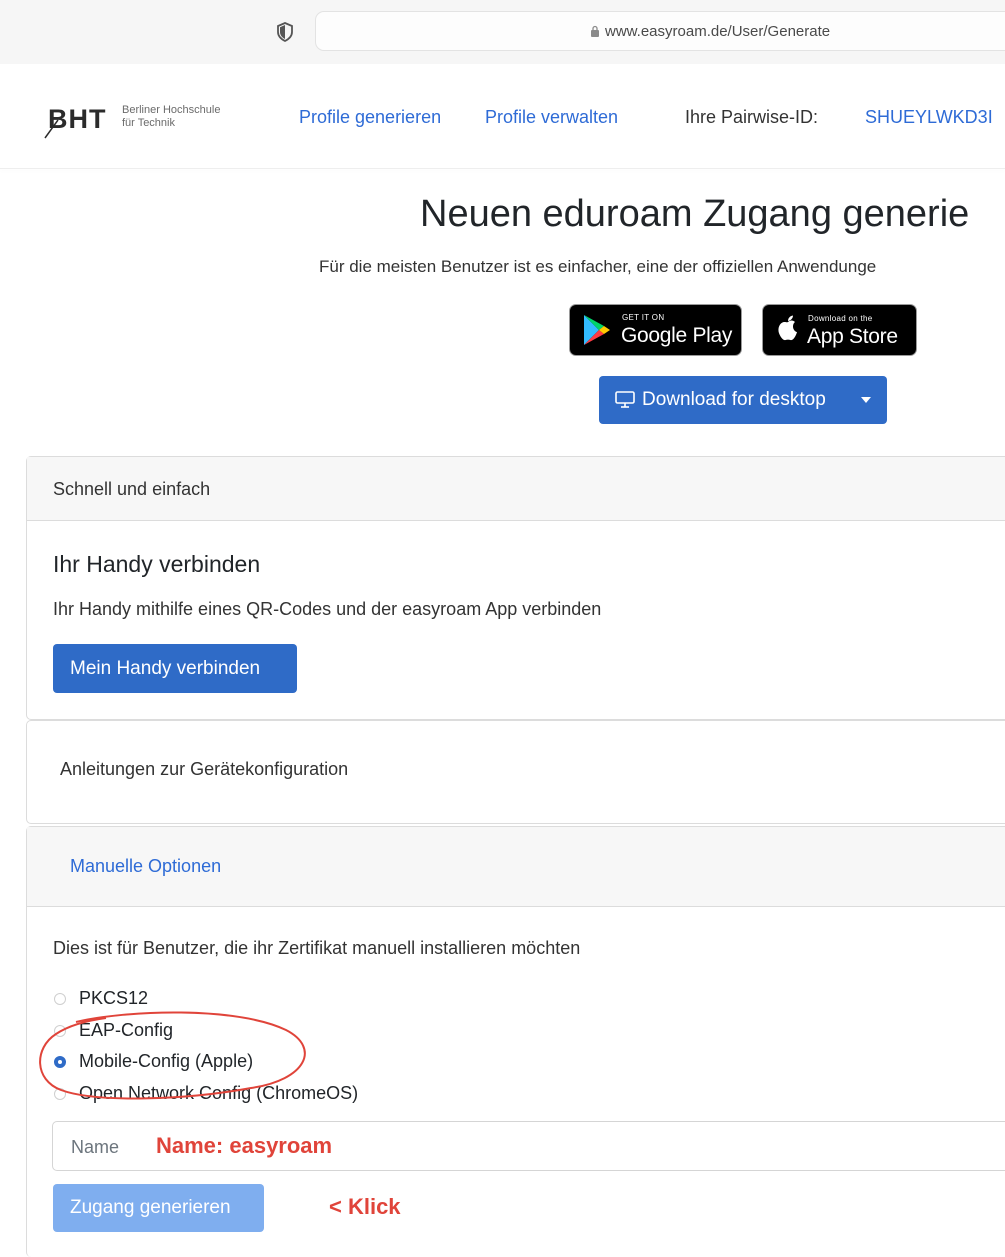 The image size is (1005, 1257). Describe the element at coordinates (516, 867) in the screenshot. I see `manual-options-header: Manuelle Optionen` at that location.